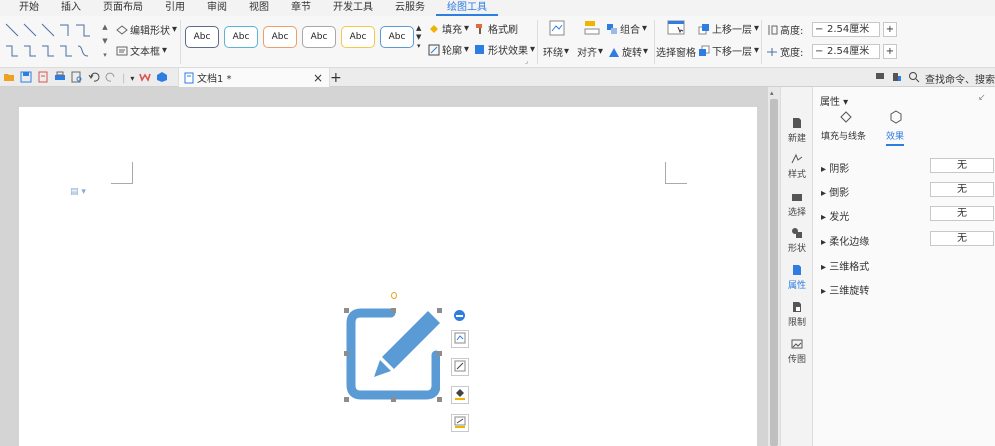 This screenshot has height=446, width=995. What do you see at coordinates (217, 8) in the screenshot?
I see `tab-review: 审阅` at bounding box center [217, 8].